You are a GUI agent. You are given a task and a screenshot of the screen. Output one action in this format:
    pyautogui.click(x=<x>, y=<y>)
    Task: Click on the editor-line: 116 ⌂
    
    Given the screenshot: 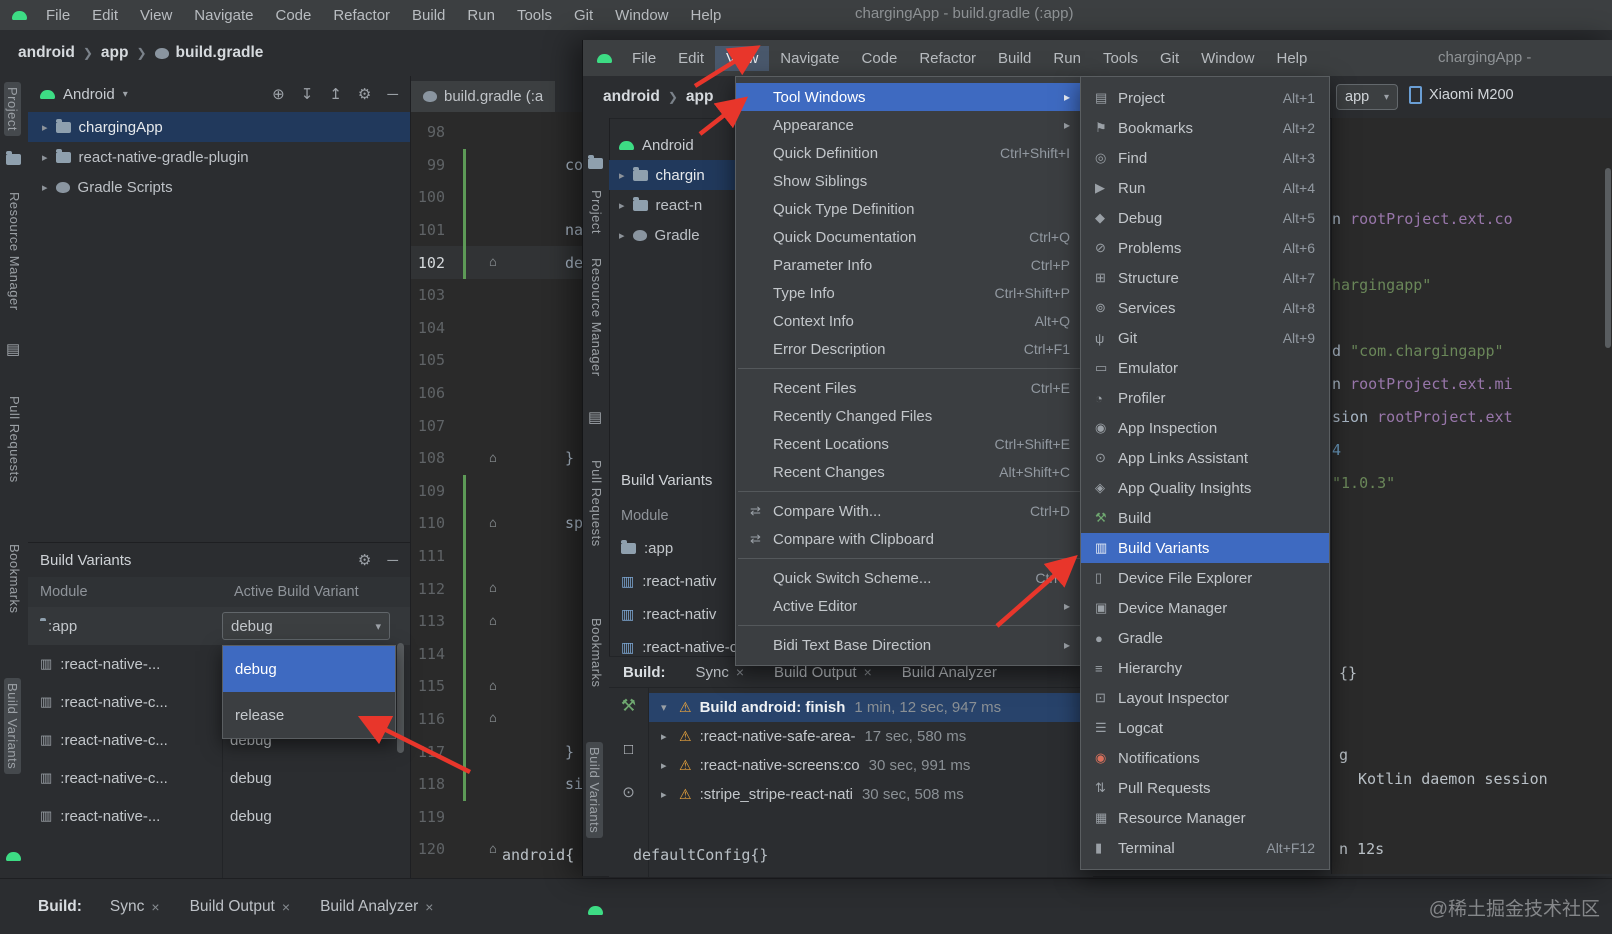 What is the action you would take?
    pyautogui.click(x=497, y=719)
    